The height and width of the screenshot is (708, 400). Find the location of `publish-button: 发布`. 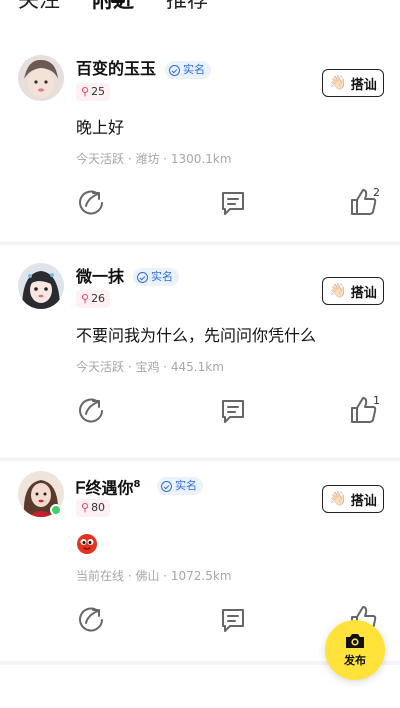

publish-button: 发布 is located at coordinates (355, 650).